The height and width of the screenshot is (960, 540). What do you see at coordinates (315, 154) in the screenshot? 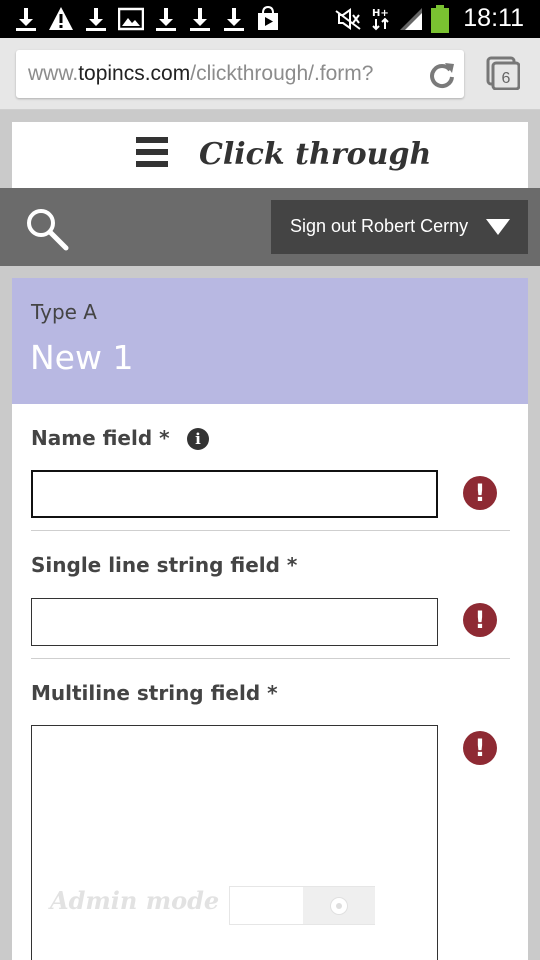
I see `app-title: Click through` at bounding box center [315, 154].